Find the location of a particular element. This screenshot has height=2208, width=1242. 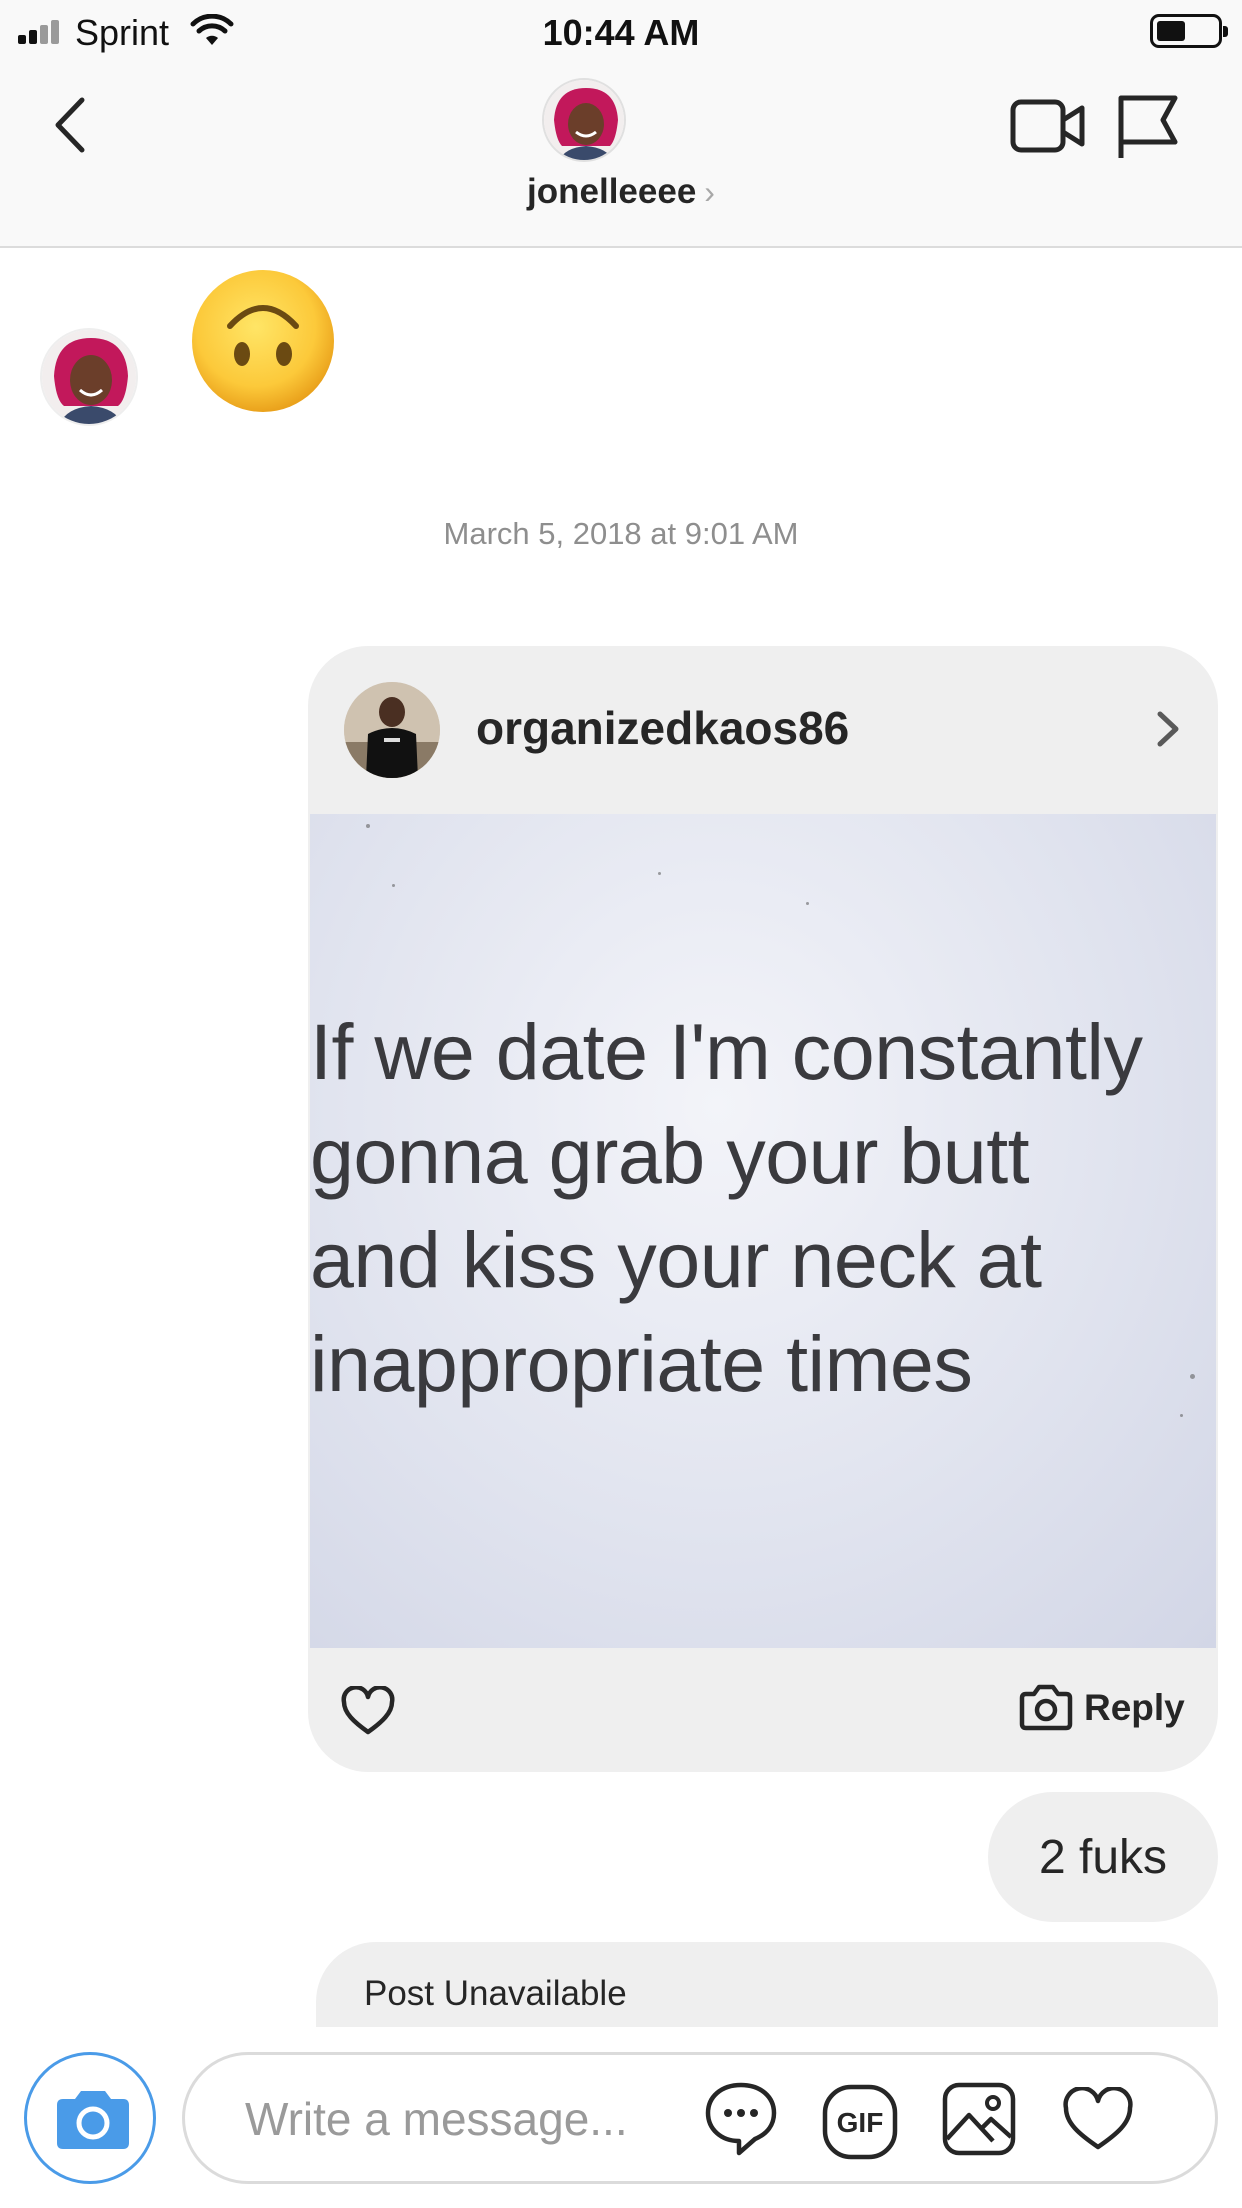

upside-down-face-emoji is located at coordinates (263, 341).